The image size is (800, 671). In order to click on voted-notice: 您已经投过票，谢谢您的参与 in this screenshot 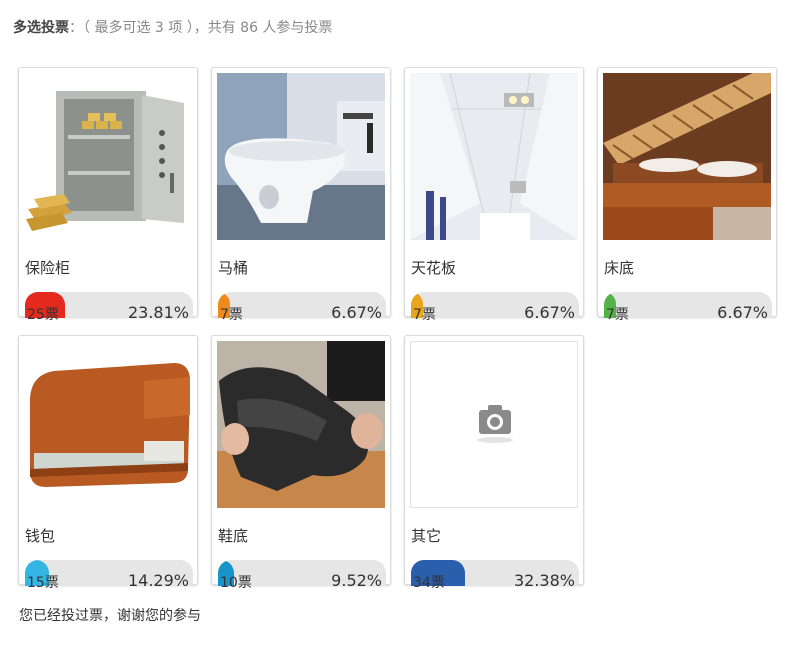, I will do `click(110, 616)`.